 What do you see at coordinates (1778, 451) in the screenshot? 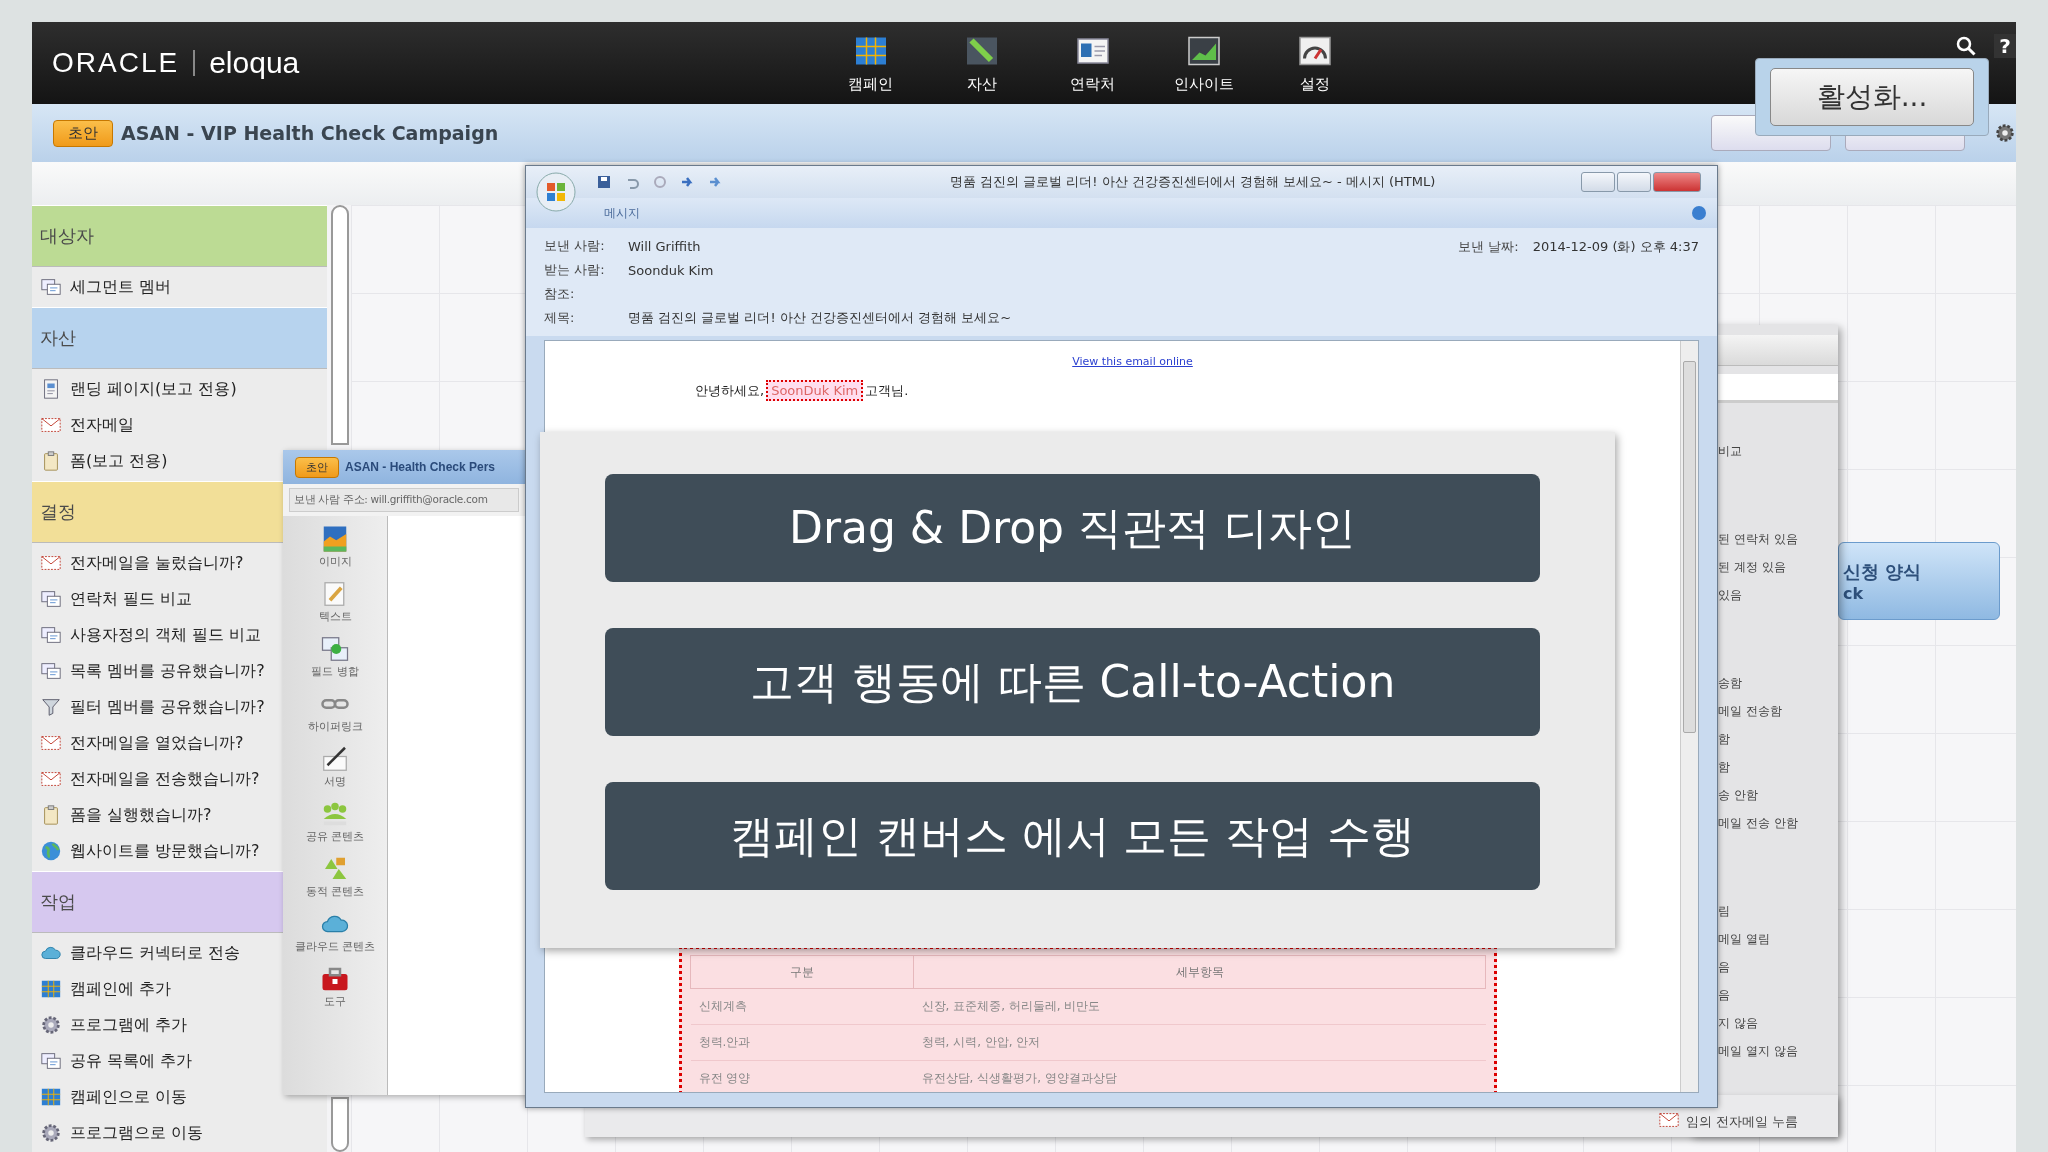
I see `step-item: 비교` at bounding box center [1778, 451].